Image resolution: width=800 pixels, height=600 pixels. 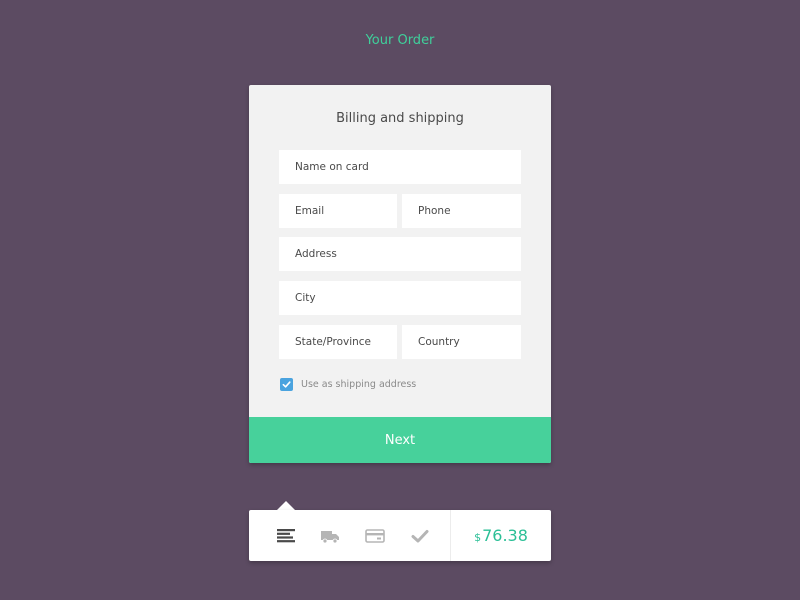 I want to click on shipping-address-option: Use as shipping address, so click(x=348, y=384).